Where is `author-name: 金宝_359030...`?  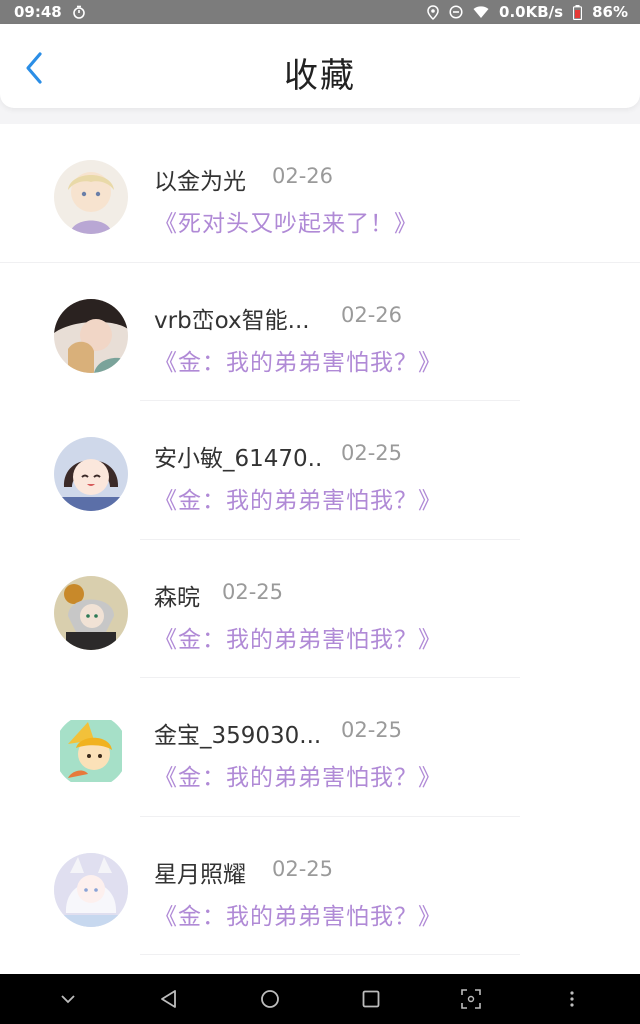 author-name: 金宝_359030... is located at coordinates (238, 736).